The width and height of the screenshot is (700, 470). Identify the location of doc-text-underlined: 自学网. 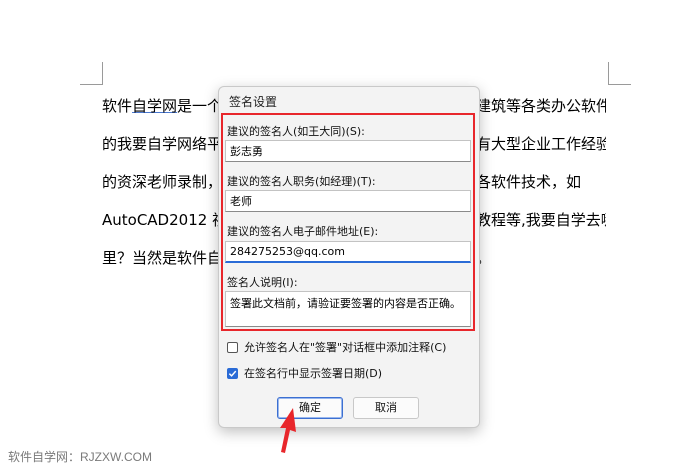
(155, 106).